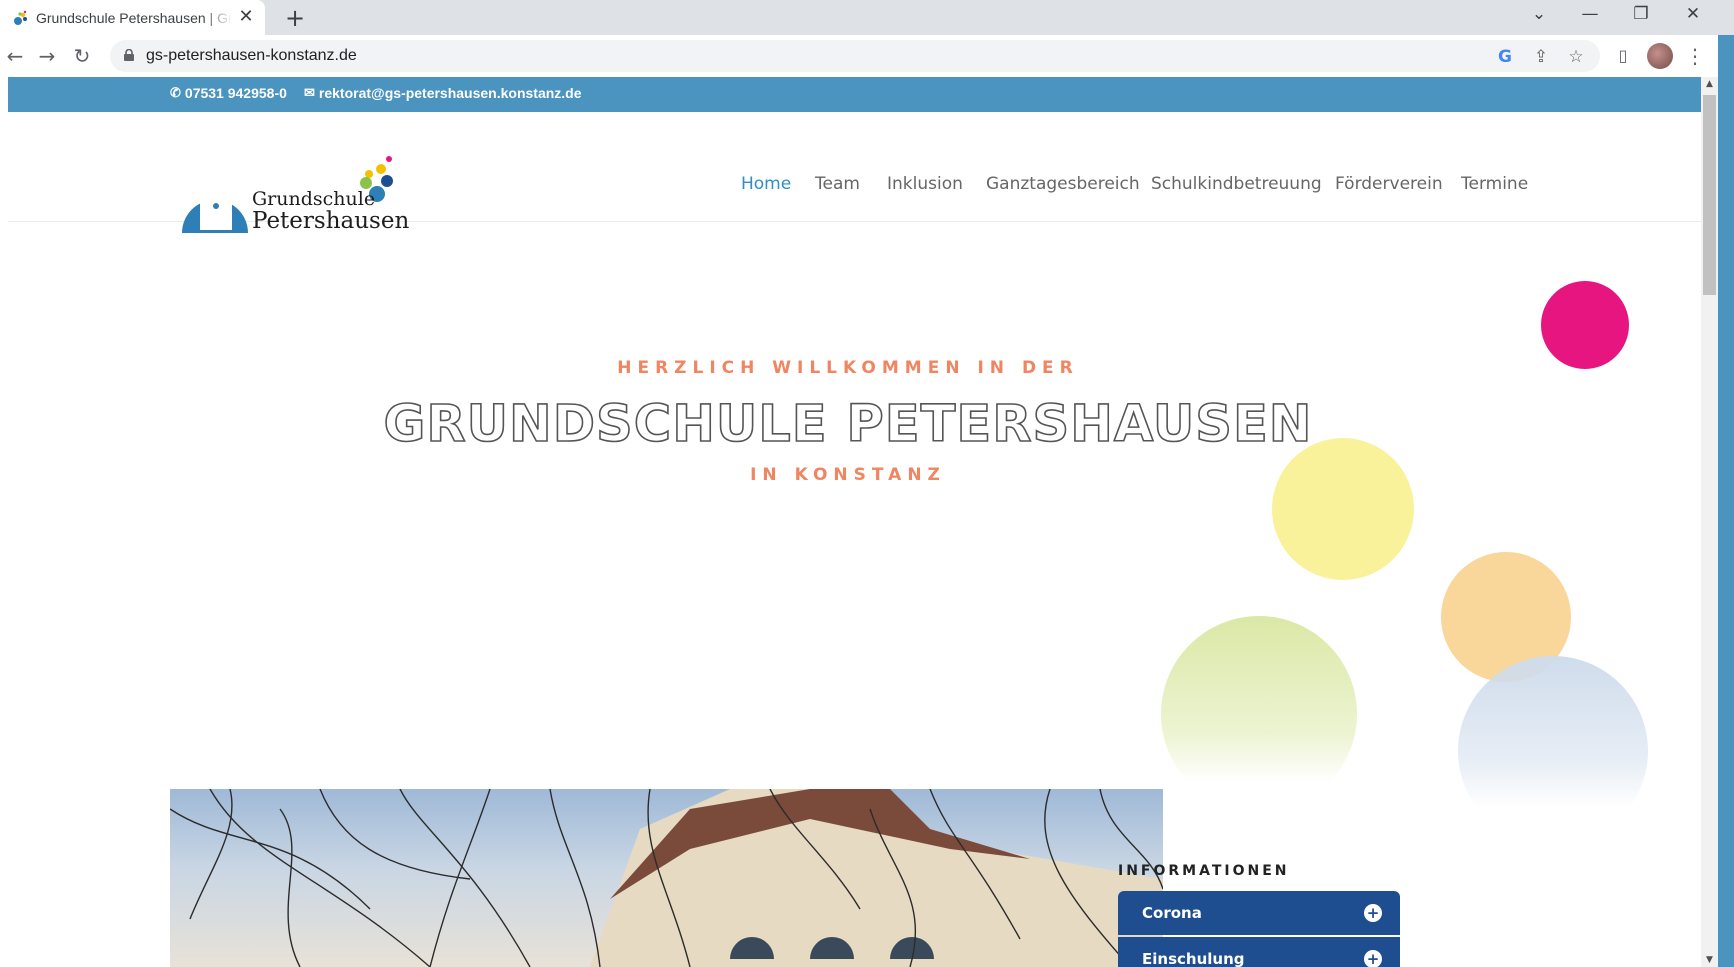  I want to click on tab-search-icon: ⌄, so click(1539, 15).